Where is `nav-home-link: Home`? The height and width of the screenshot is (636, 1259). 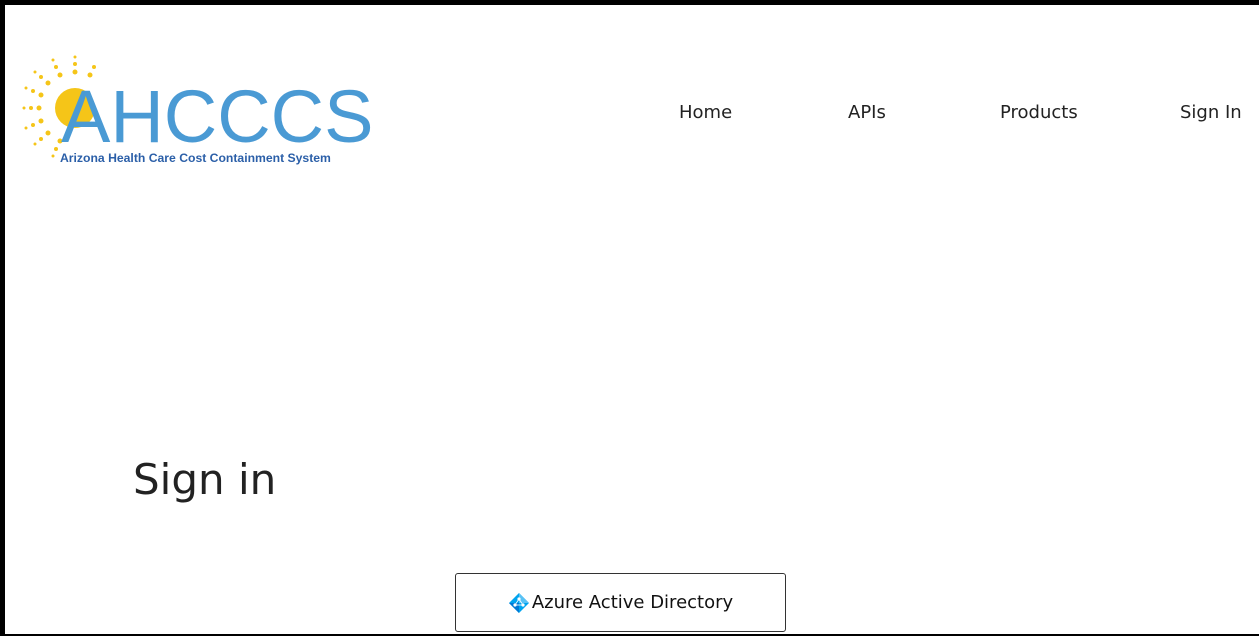 nav-home-link: Home is located at coordinates (705, 112).